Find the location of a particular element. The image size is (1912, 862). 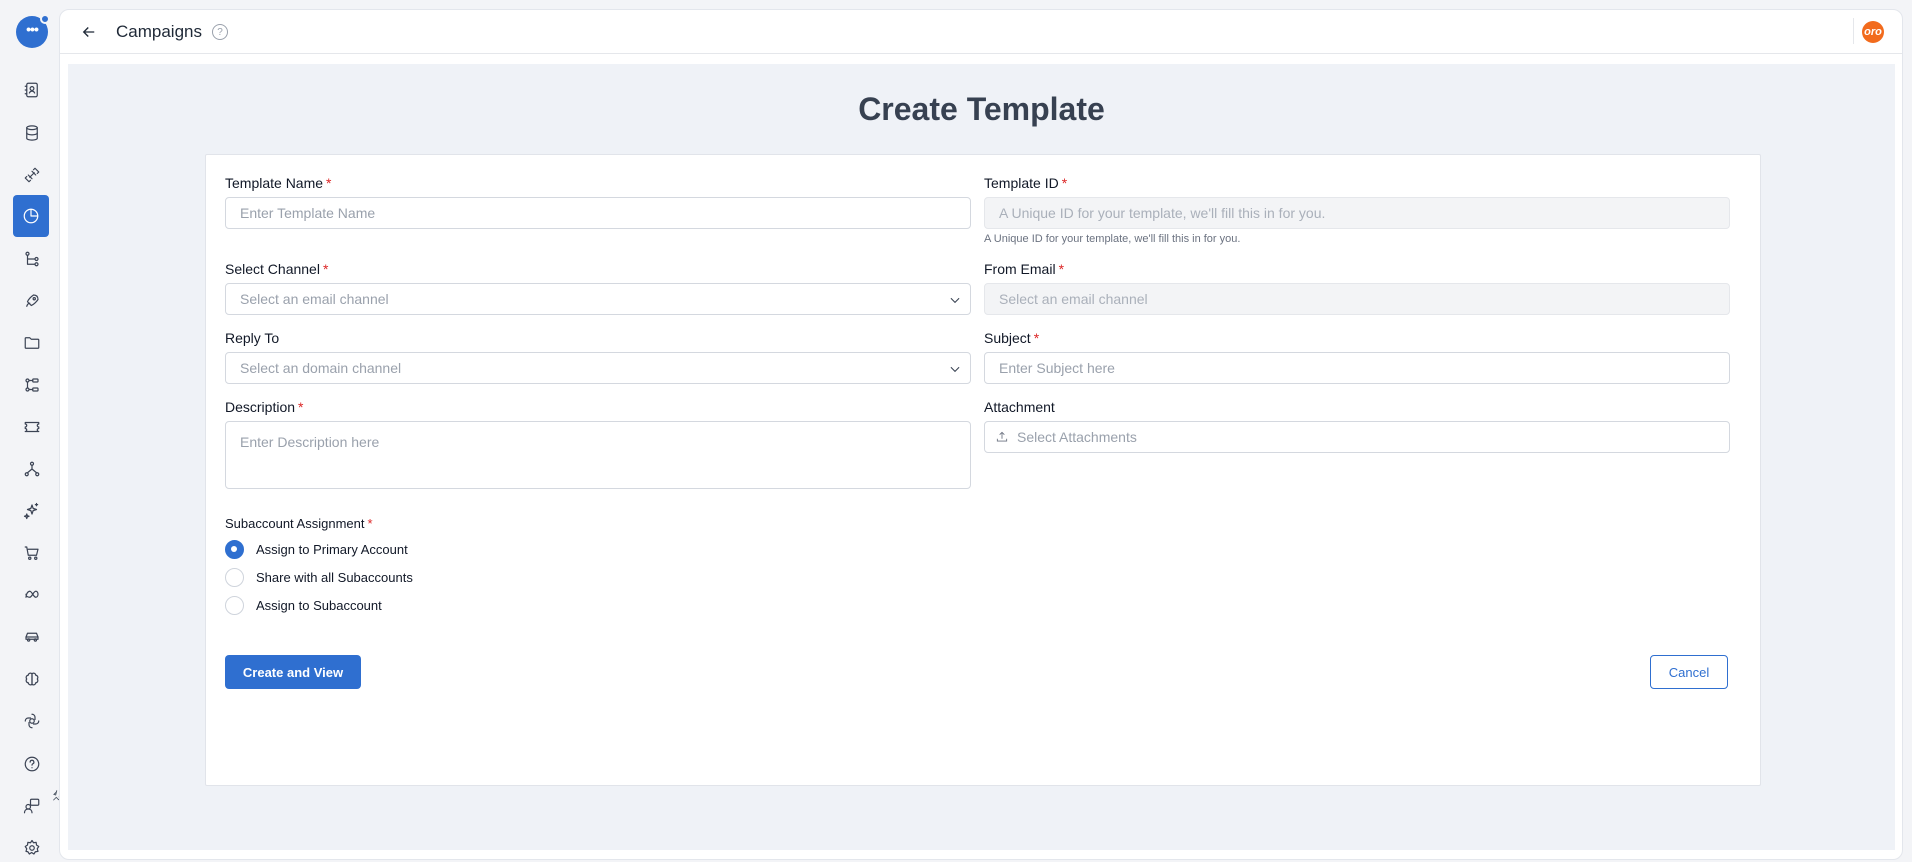

subaccount-label: Subaccount Assignment * is located at coordinates (299, 523).